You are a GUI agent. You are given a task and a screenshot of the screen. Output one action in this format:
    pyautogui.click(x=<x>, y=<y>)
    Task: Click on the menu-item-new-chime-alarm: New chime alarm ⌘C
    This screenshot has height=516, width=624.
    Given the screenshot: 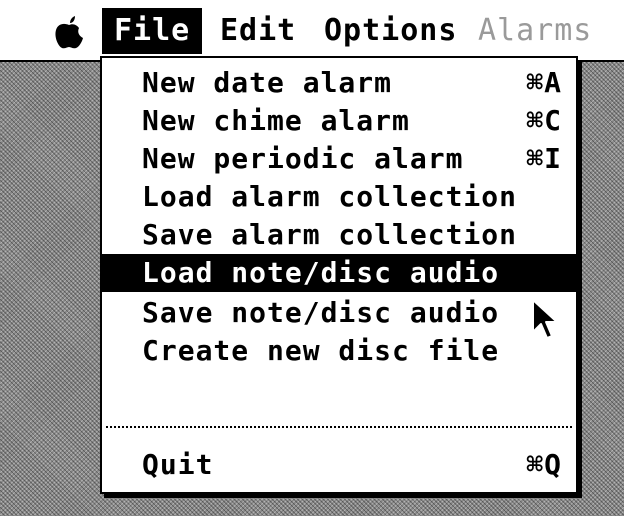 What is the action you would take?
    pyautogui.click(x=339, y=121)
    